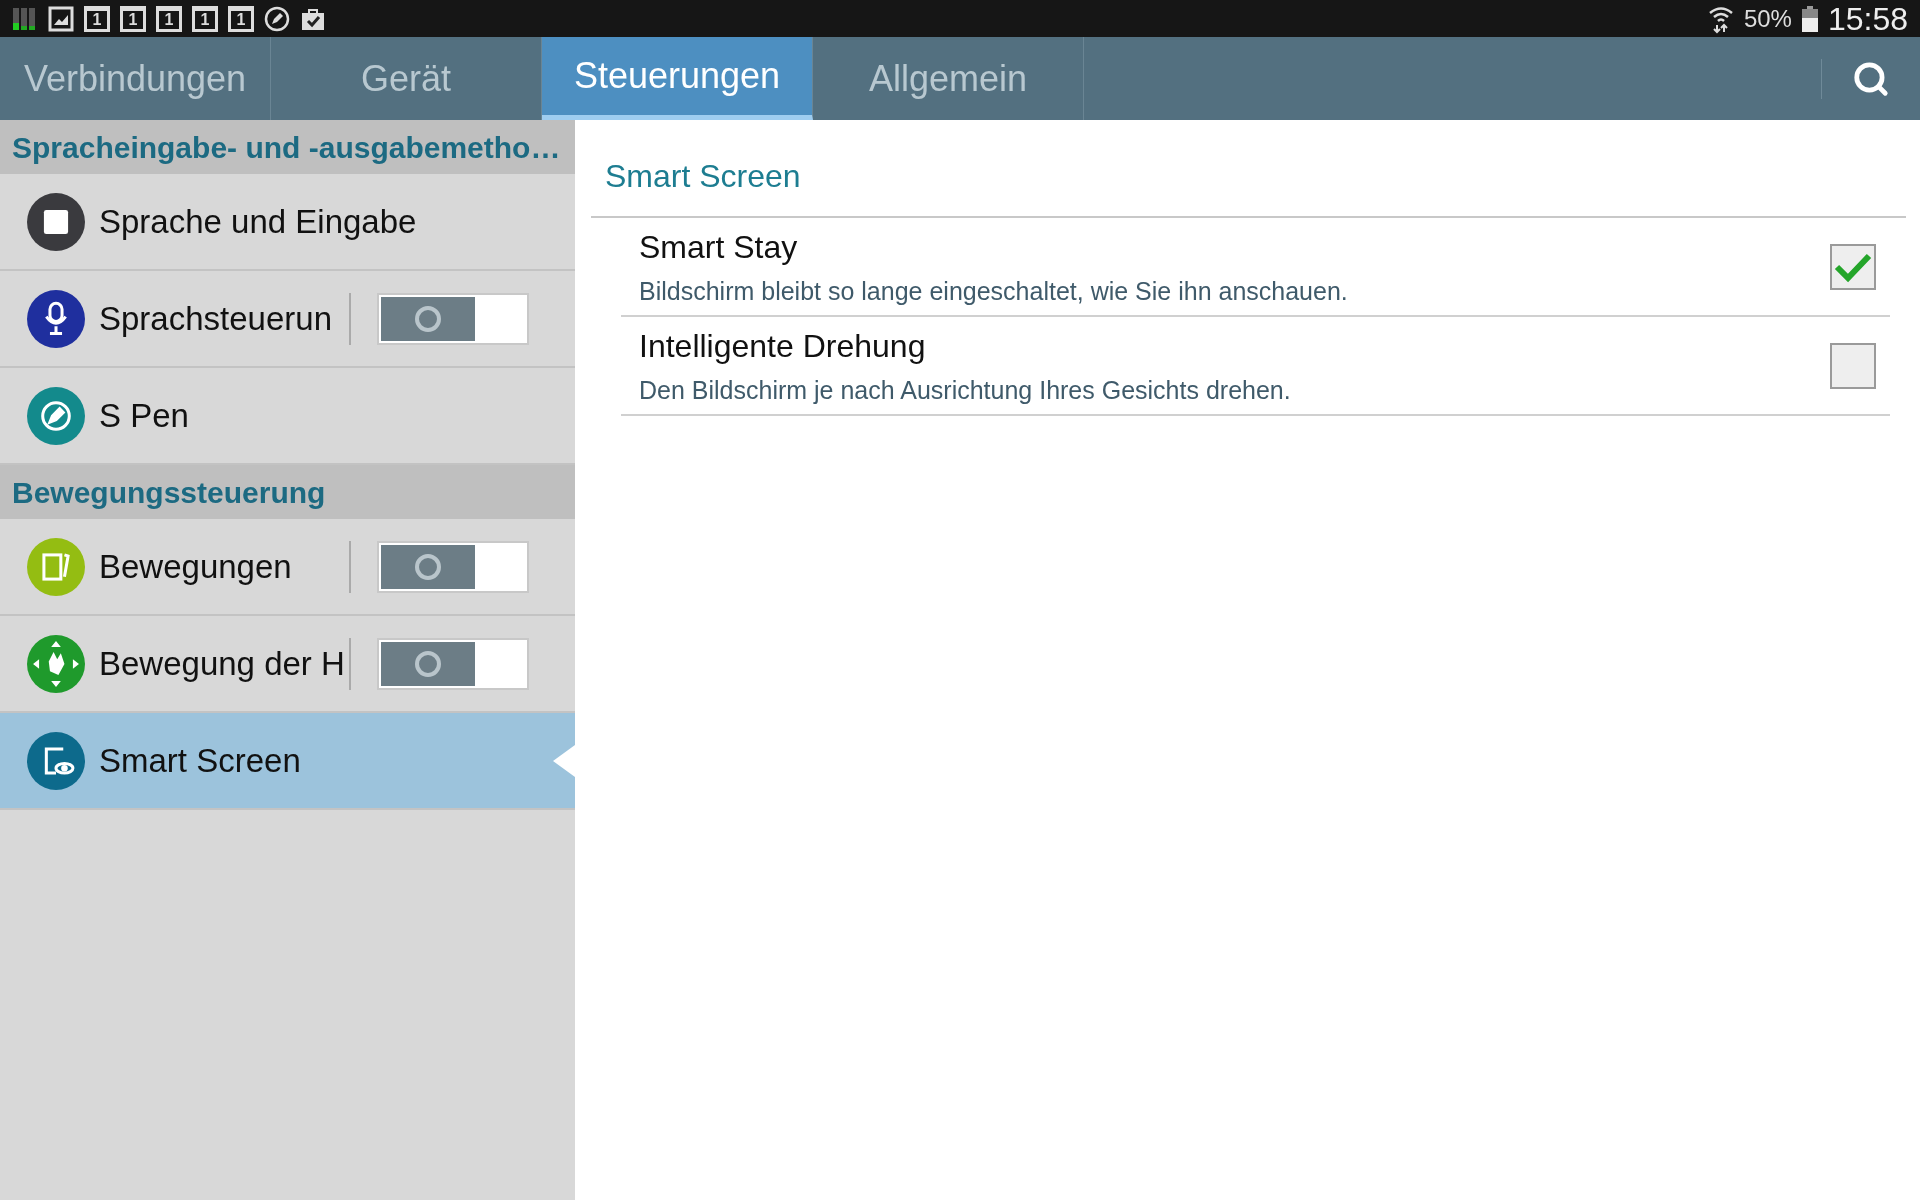 The width and height of the screenshot is (1920, 1200). Describe the element at coordinates (1248, 169) in the screenshot. I see `section-title: Smart Screen` at that location.